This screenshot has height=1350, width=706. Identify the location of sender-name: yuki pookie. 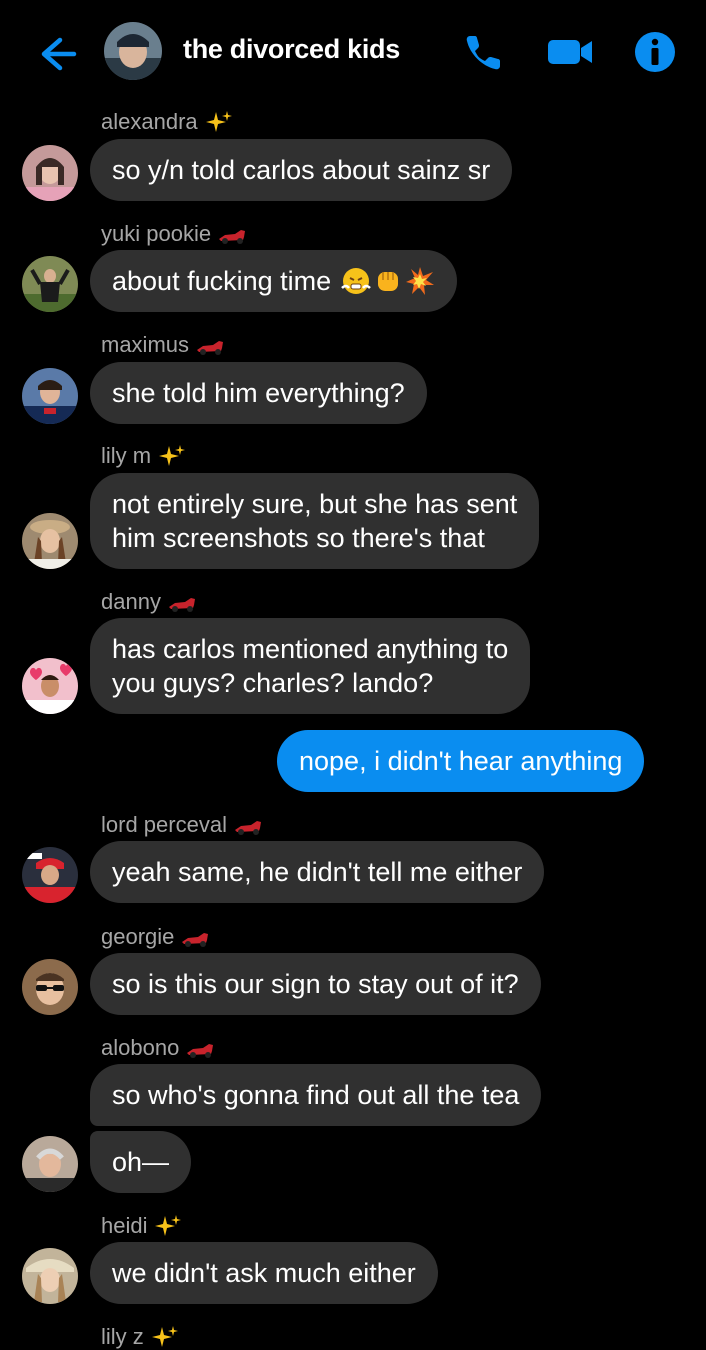
(174, 234).